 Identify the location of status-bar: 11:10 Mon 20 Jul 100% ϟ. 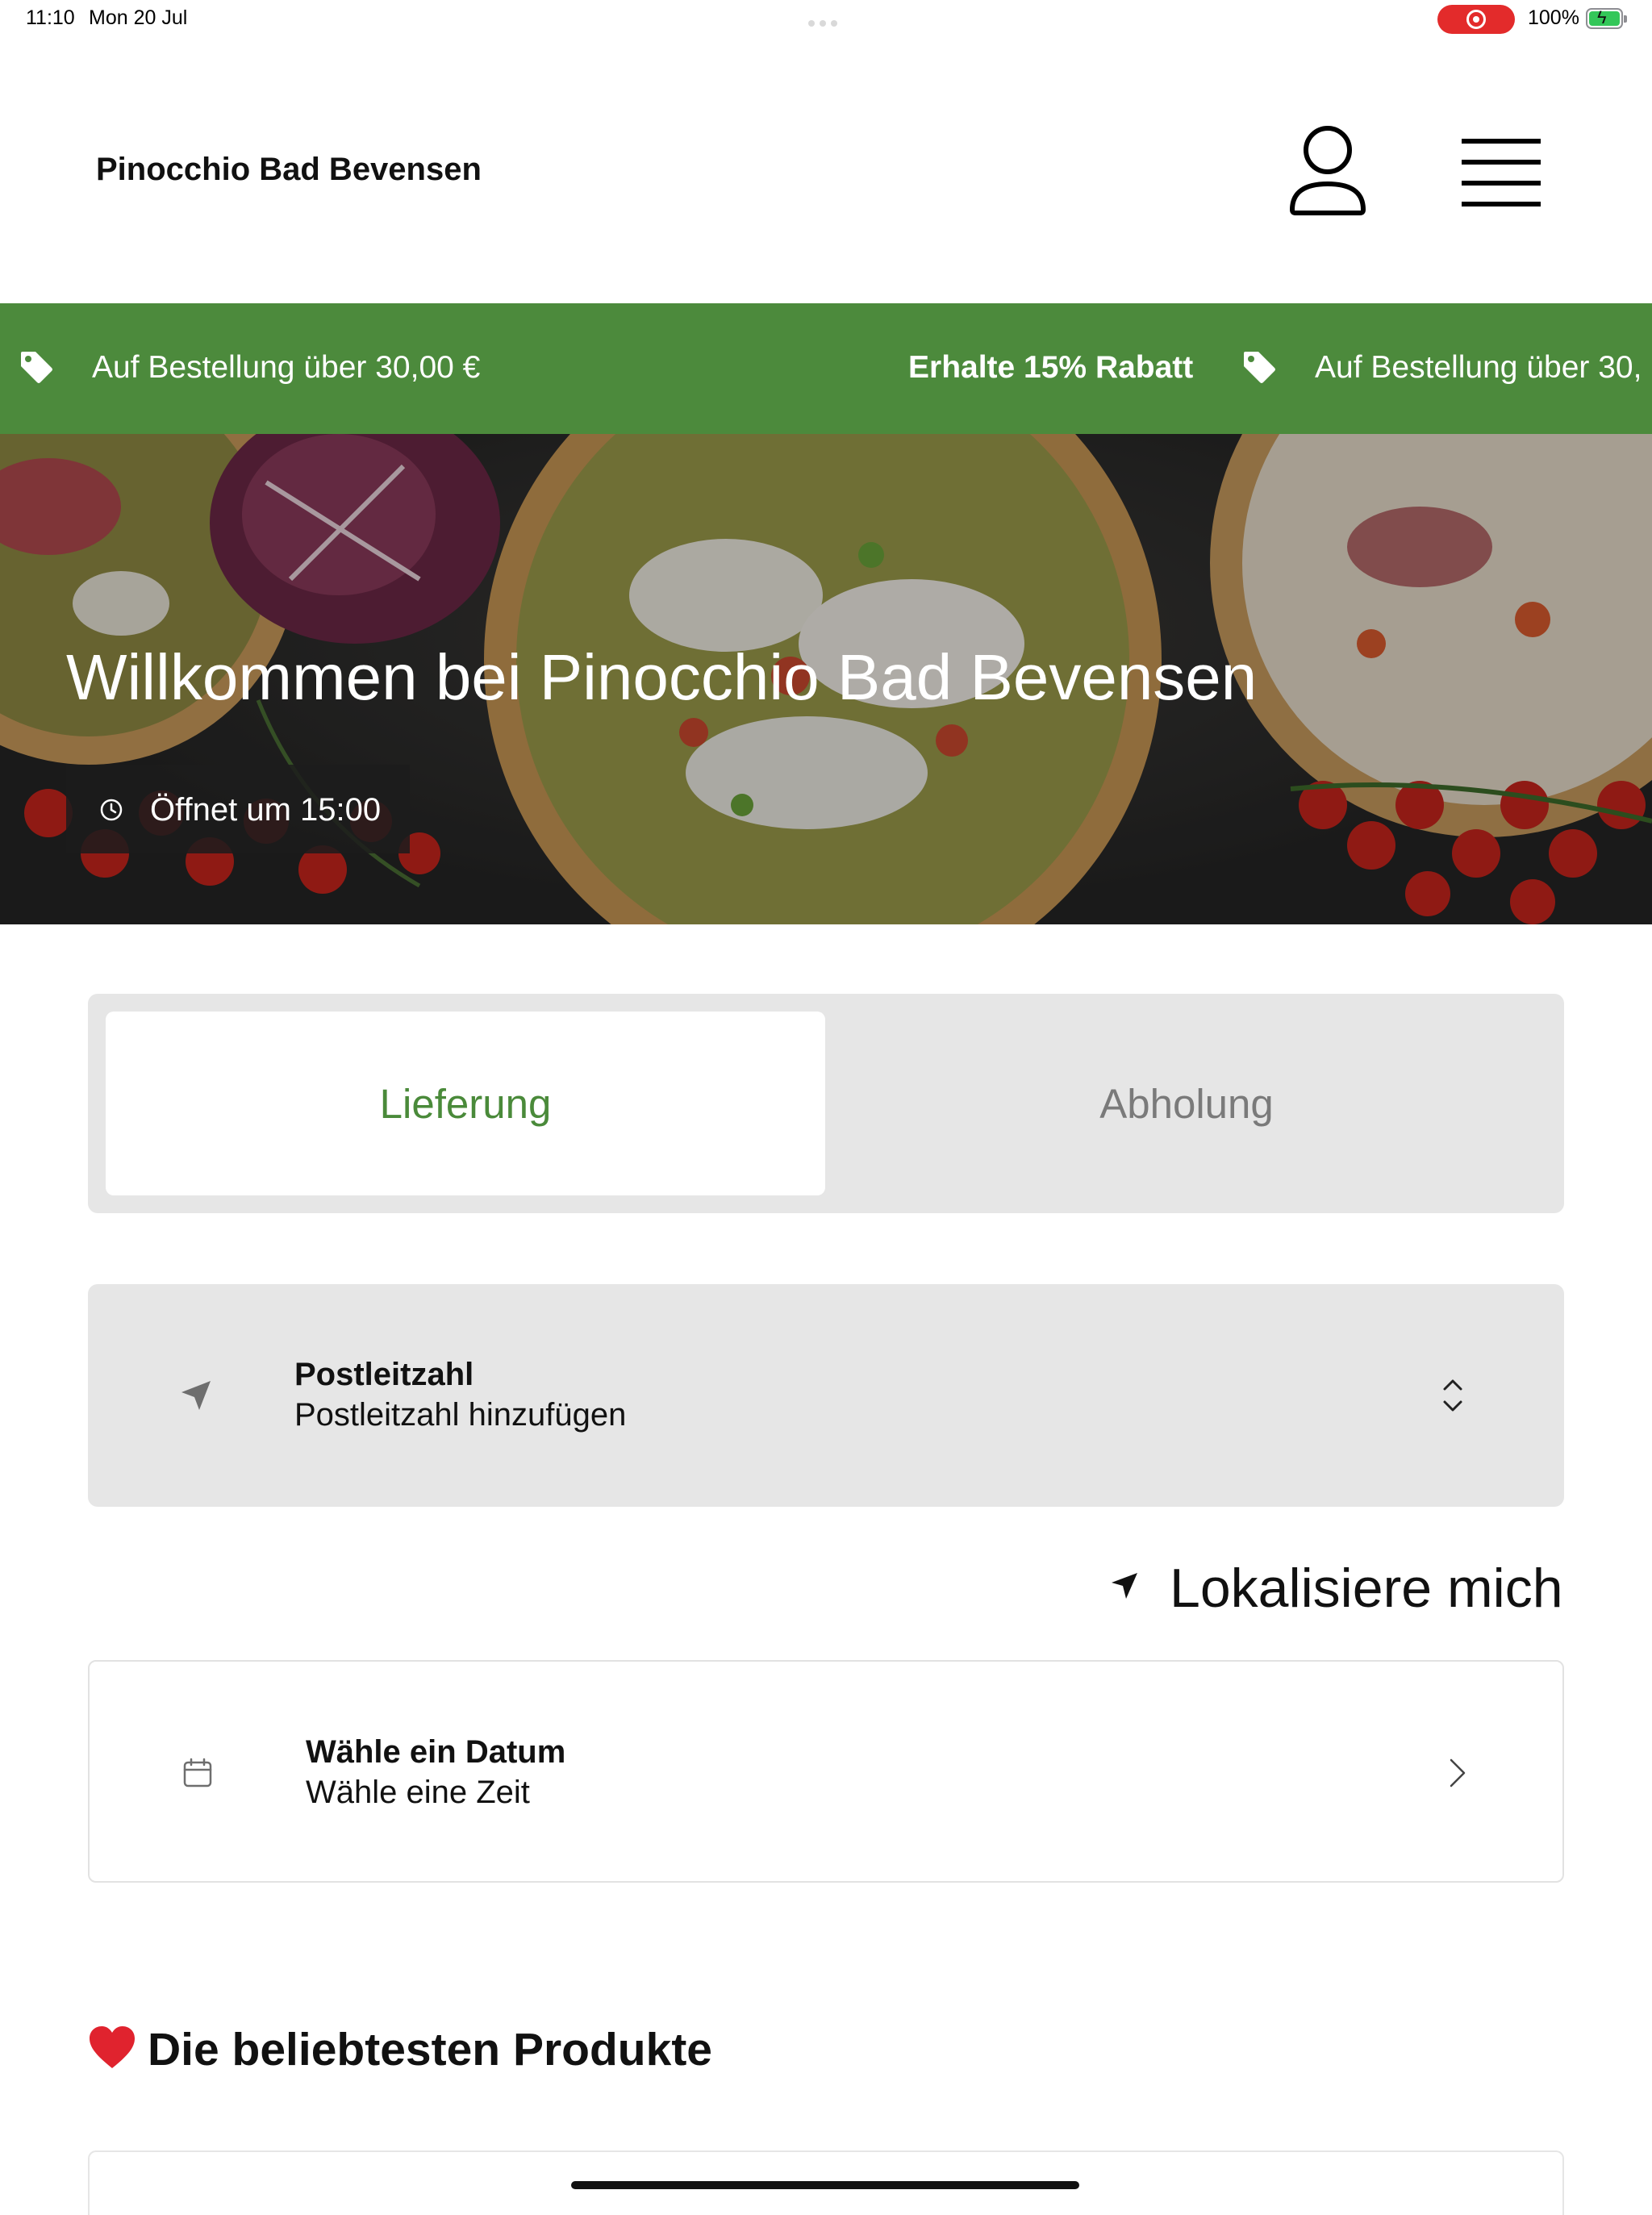
(826, 19).